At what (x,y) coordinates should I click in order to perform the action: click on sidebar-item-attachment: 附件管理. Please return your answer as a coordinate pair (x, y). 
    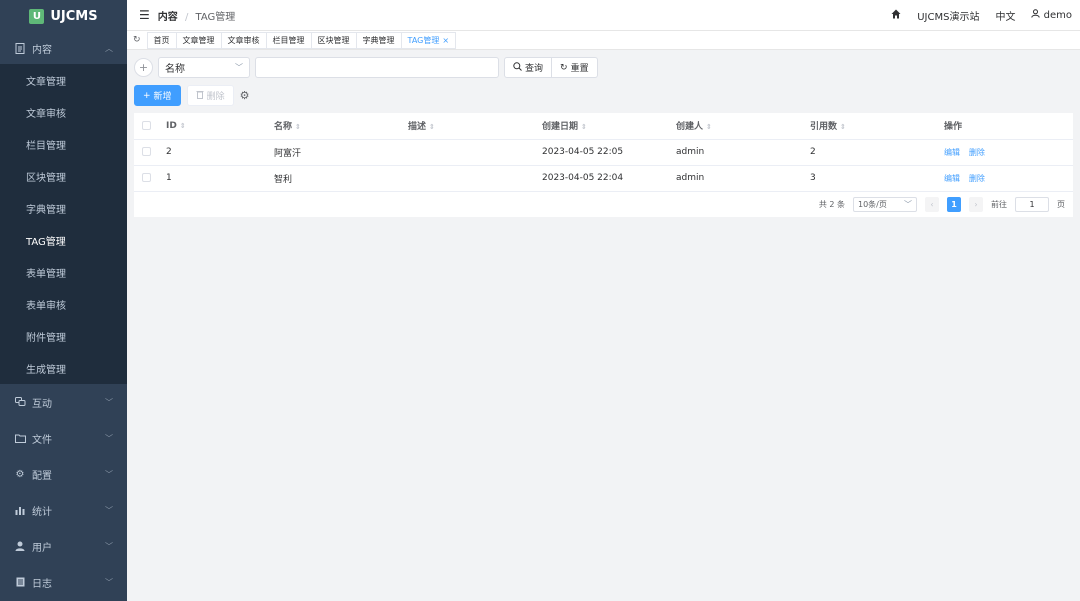
    Looking at the image, I should click on (63, 336).